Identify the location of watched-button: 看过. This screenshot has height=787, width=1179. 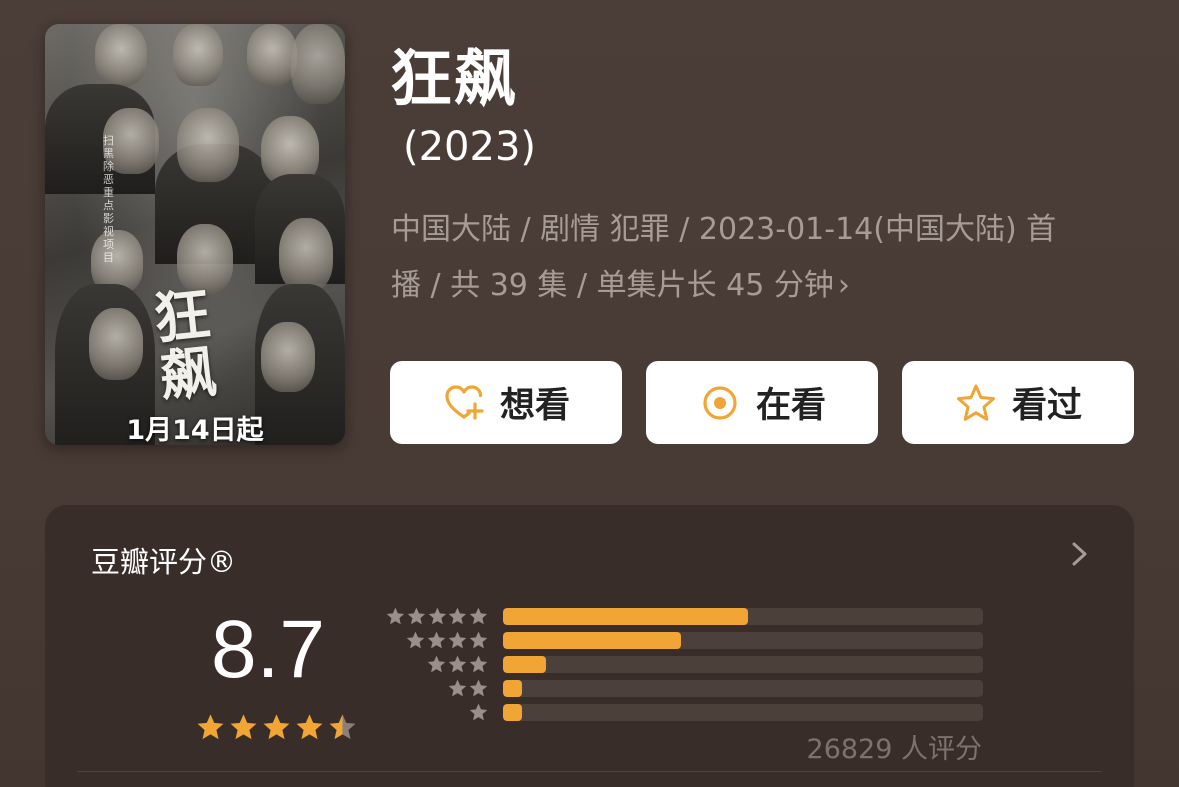
(1018, 402).